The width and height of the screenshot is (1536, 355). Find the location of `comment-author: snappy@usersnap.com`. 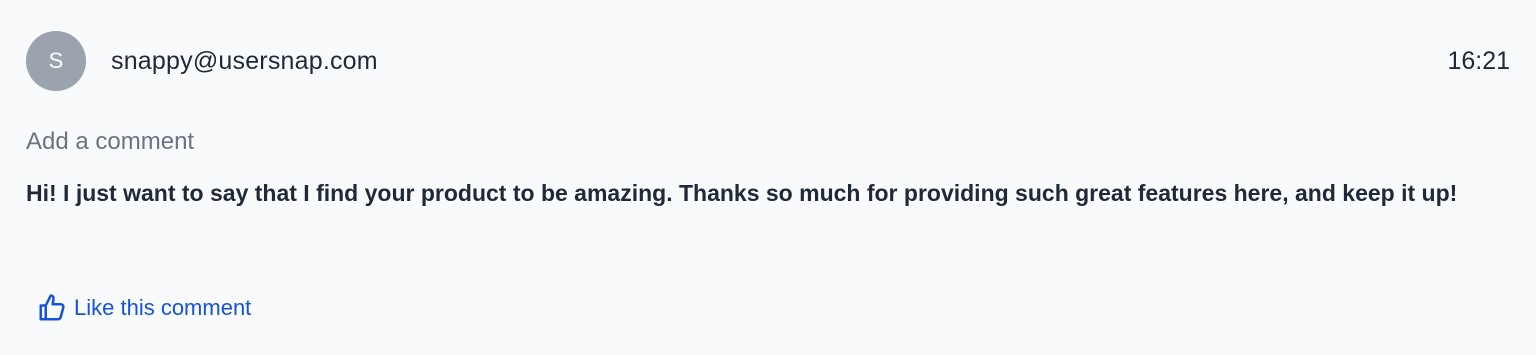

comment-author: snappy@usersnap.com is located at coordinates (244, 60).